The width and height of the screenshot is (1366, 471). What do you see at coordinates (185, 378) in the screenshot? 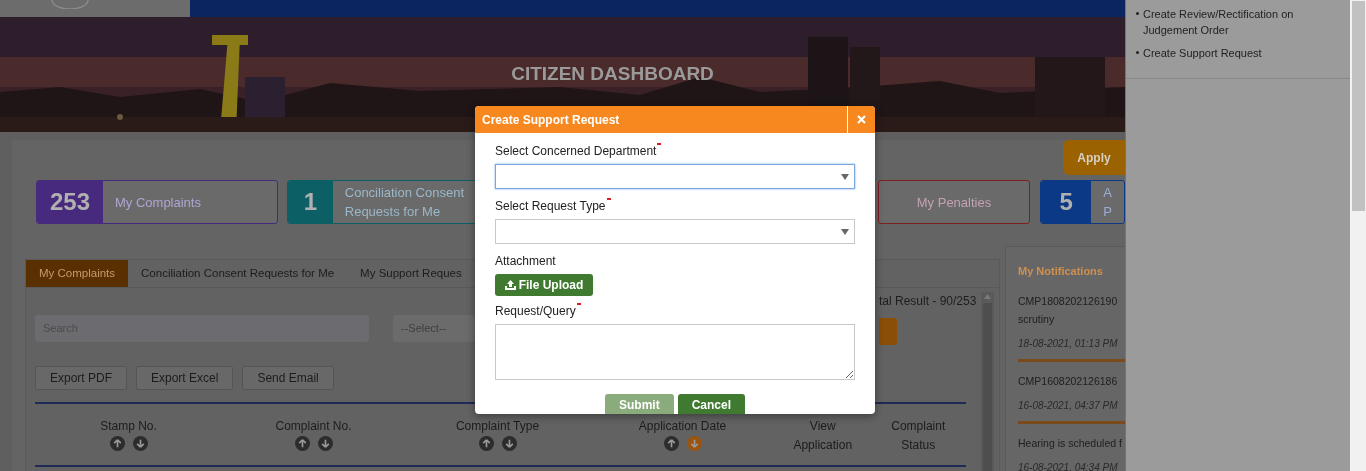
I see `export-button: Export Excel` at bounding box center [185, 378].